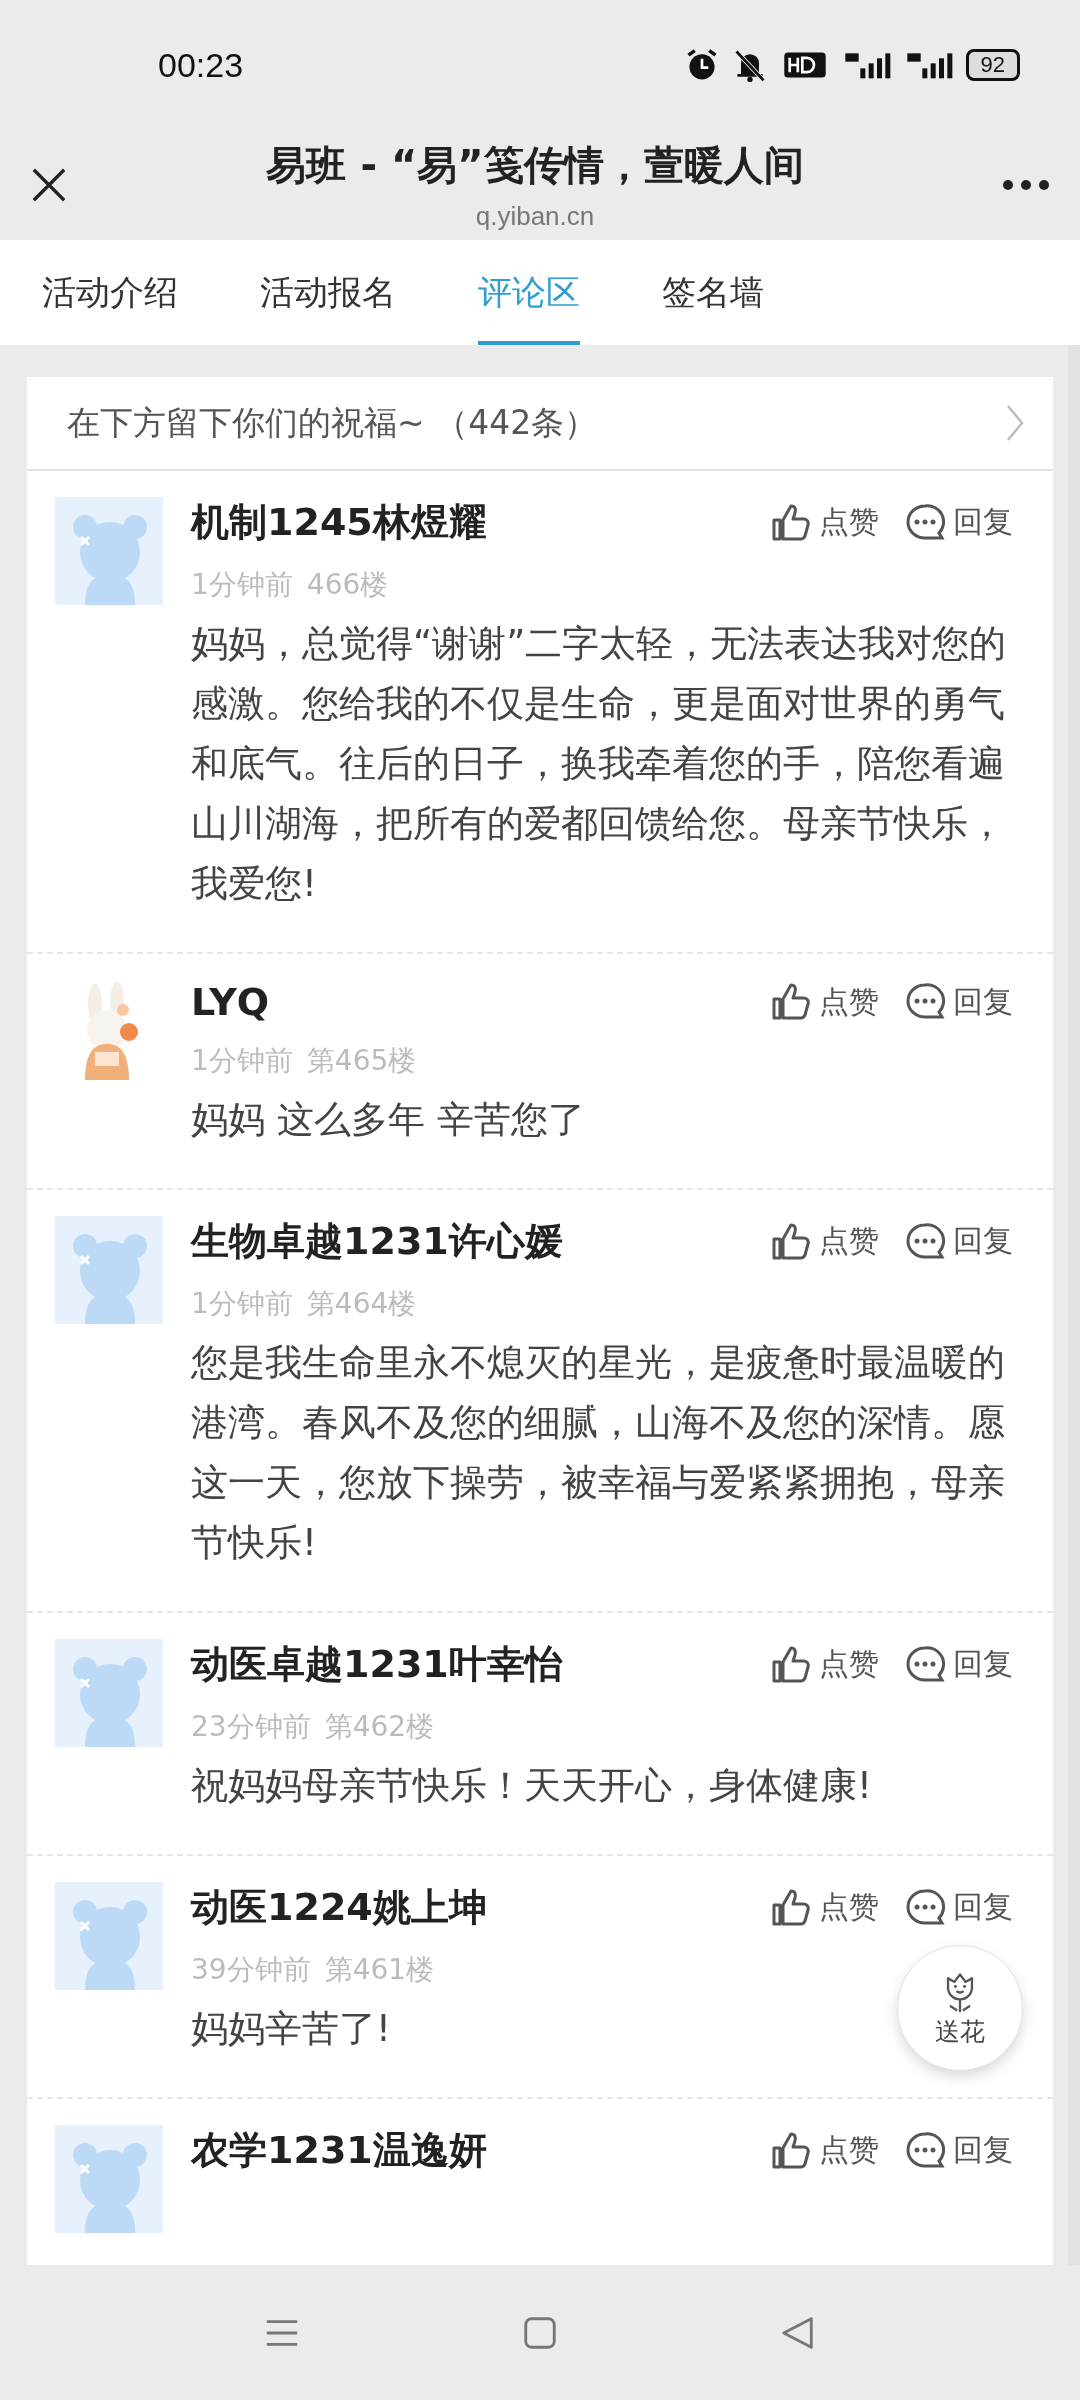 The width and height of the screenshot is (1080, 2400). What do you see at coordinates (230, 1002) in the screenshot?
I see `user-name: LYQ` at bounding box center [230, 1002].